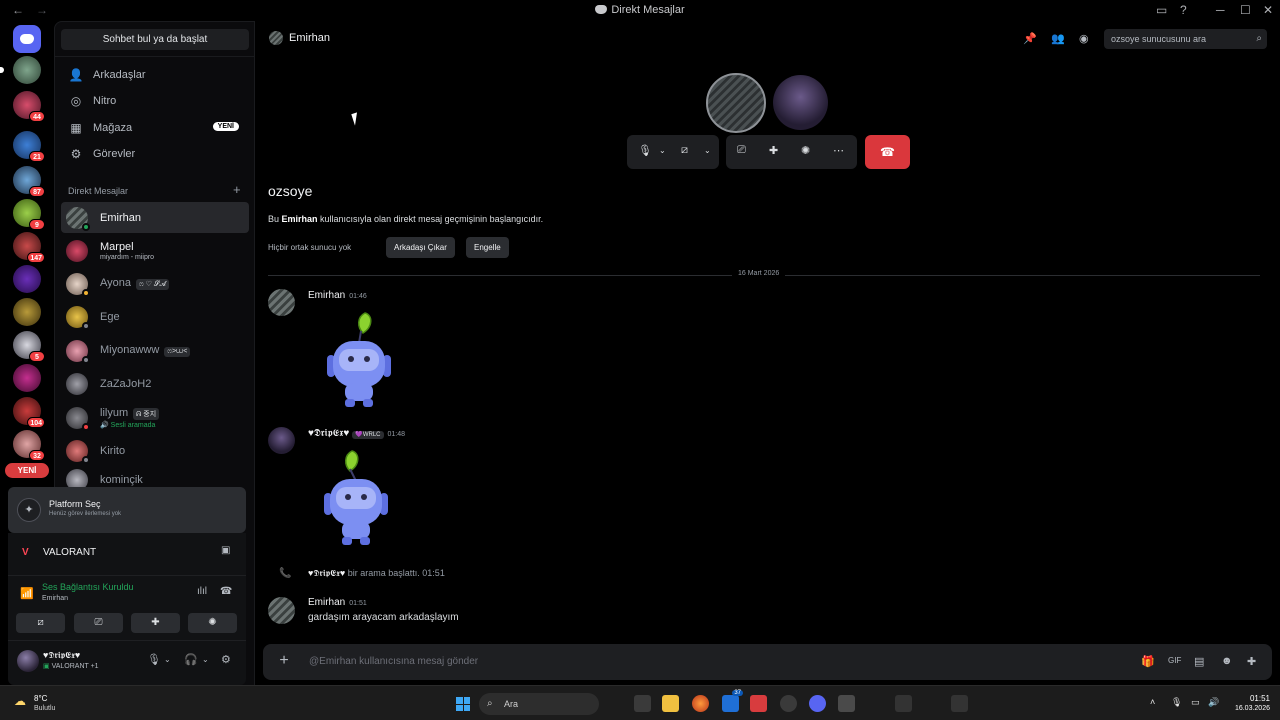  What do you see at coordinates (155, 283) in the screenshot?
I see `dm-item: Ayona ෆ ♡ 𝓢𝓐` at bounding box center [155, 283].